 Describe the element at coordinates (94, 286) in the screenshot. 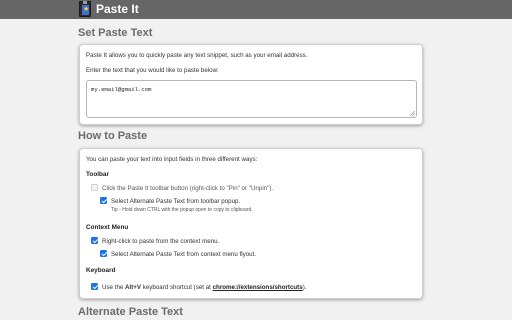

I see `keyboard-shortcut-checkbox` at that location.